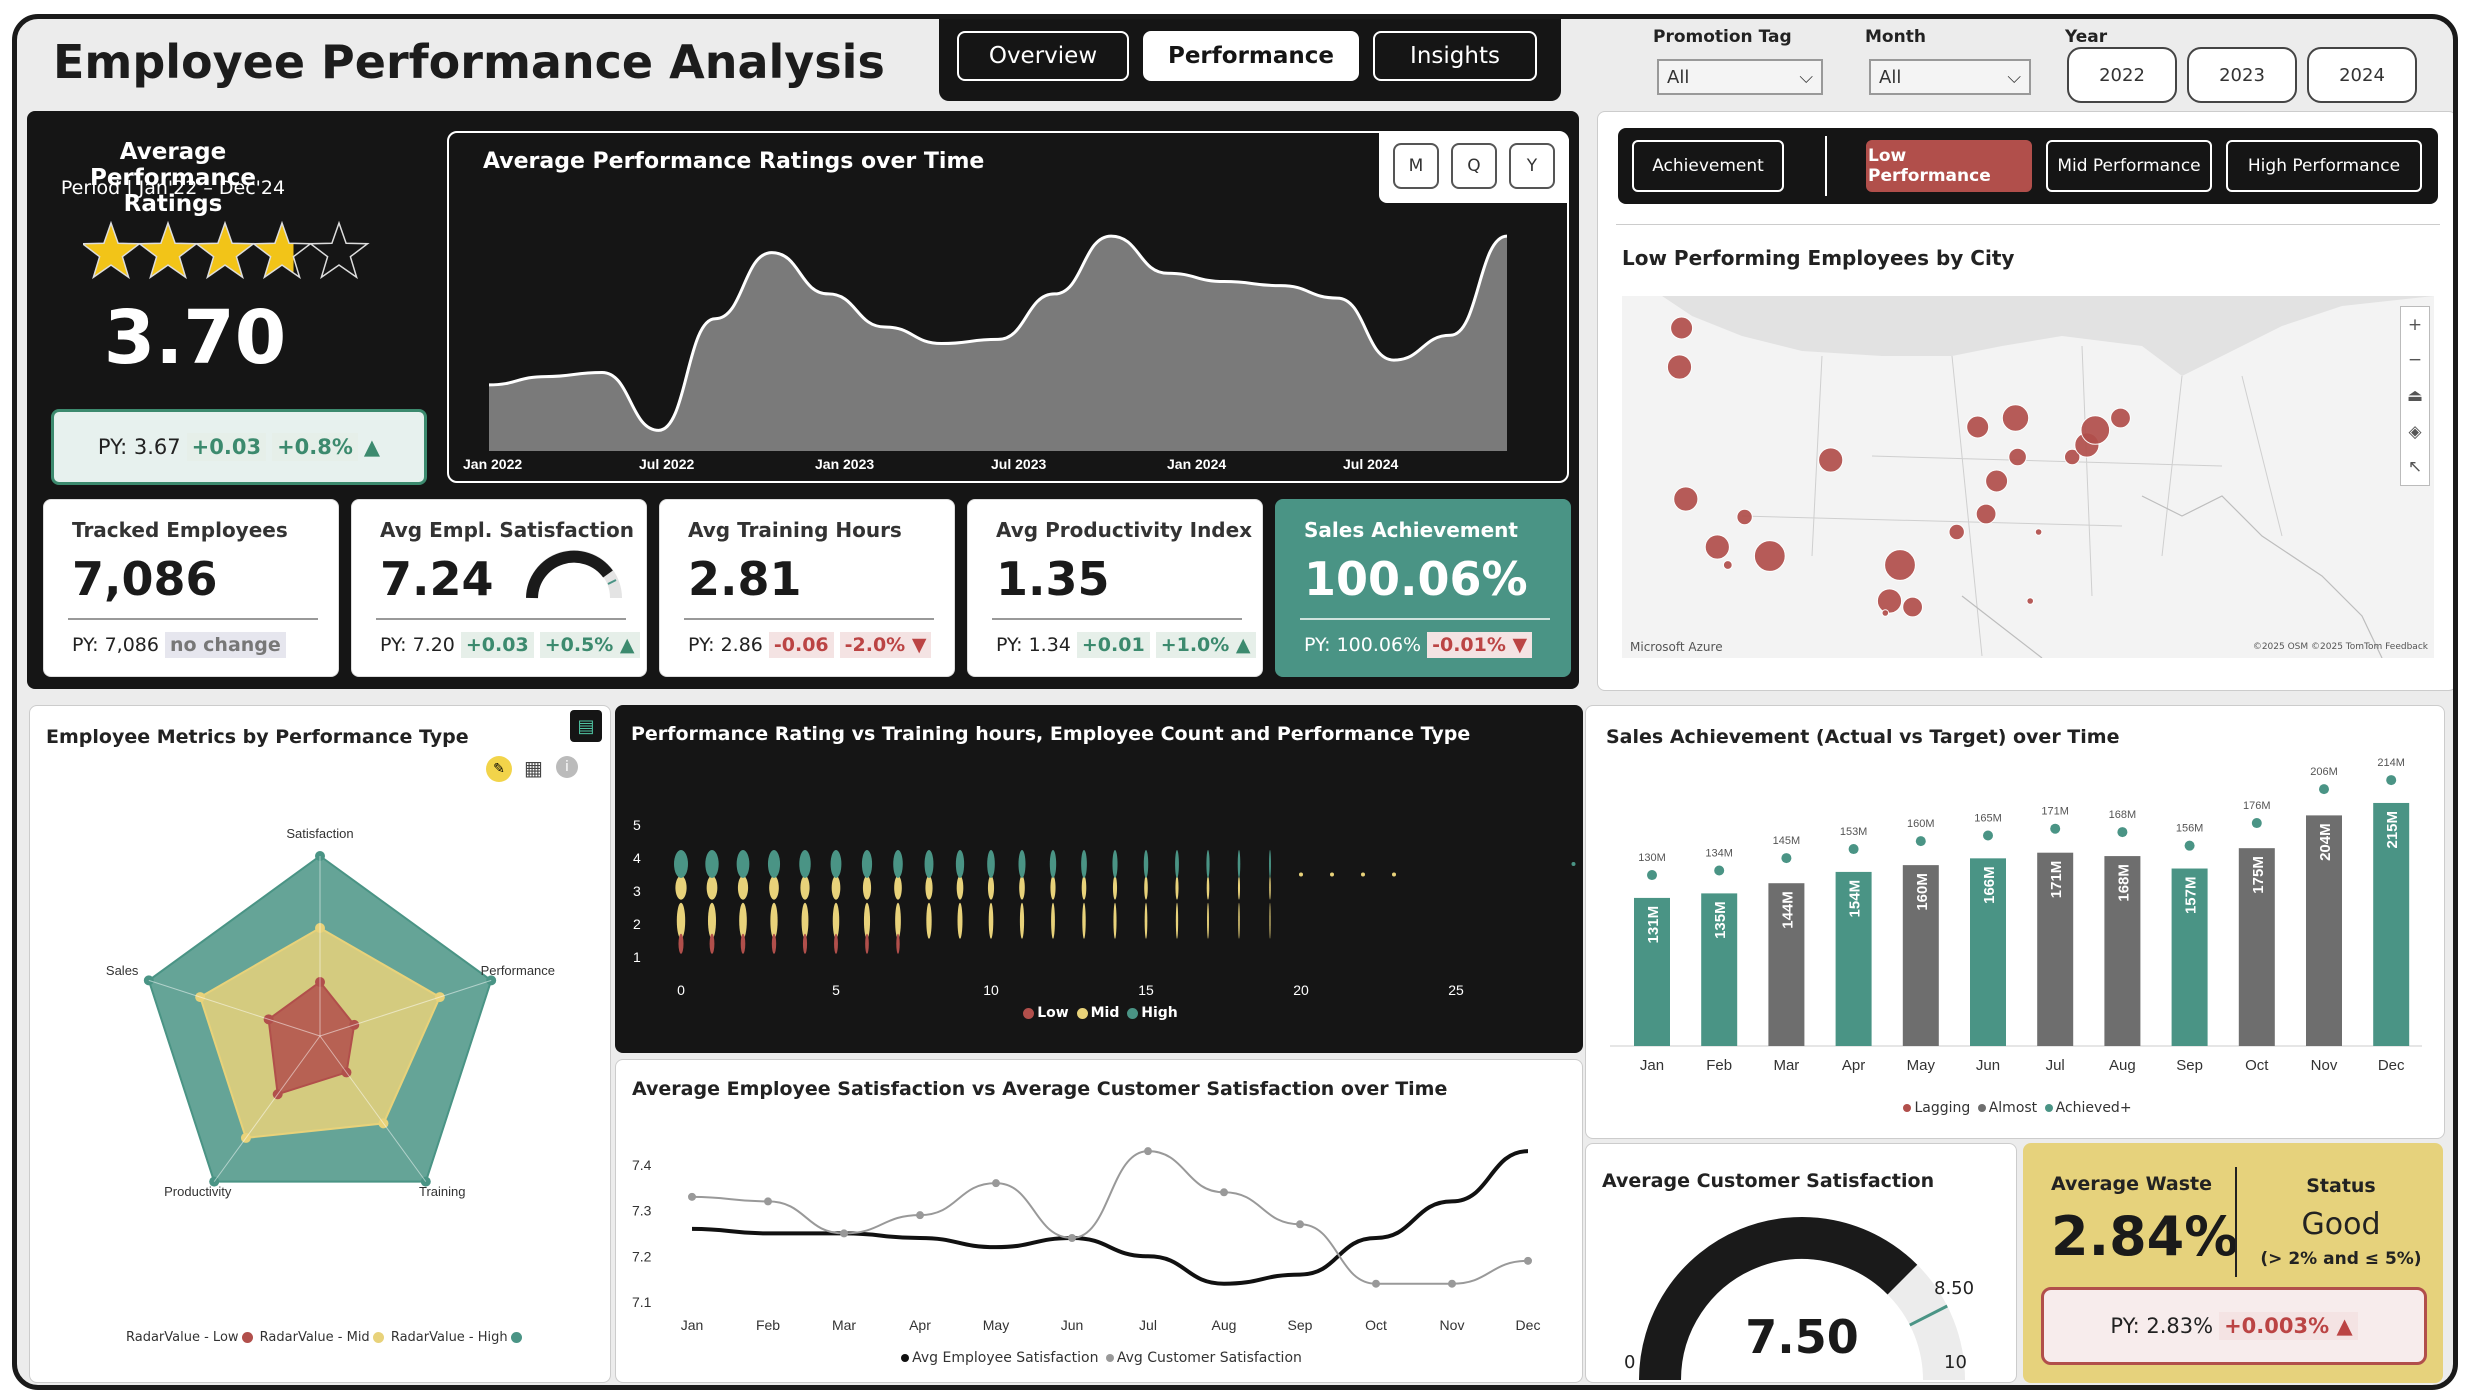 This screenshot has height=1400, width=2472. Describe the element at coordinates (2324, 166) in the screenshot. I see `high-performance-button: High Performance` at that location.